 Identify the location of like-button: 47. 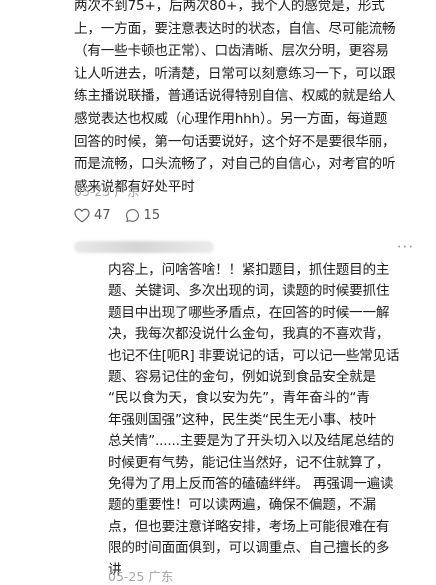
(92, 215).